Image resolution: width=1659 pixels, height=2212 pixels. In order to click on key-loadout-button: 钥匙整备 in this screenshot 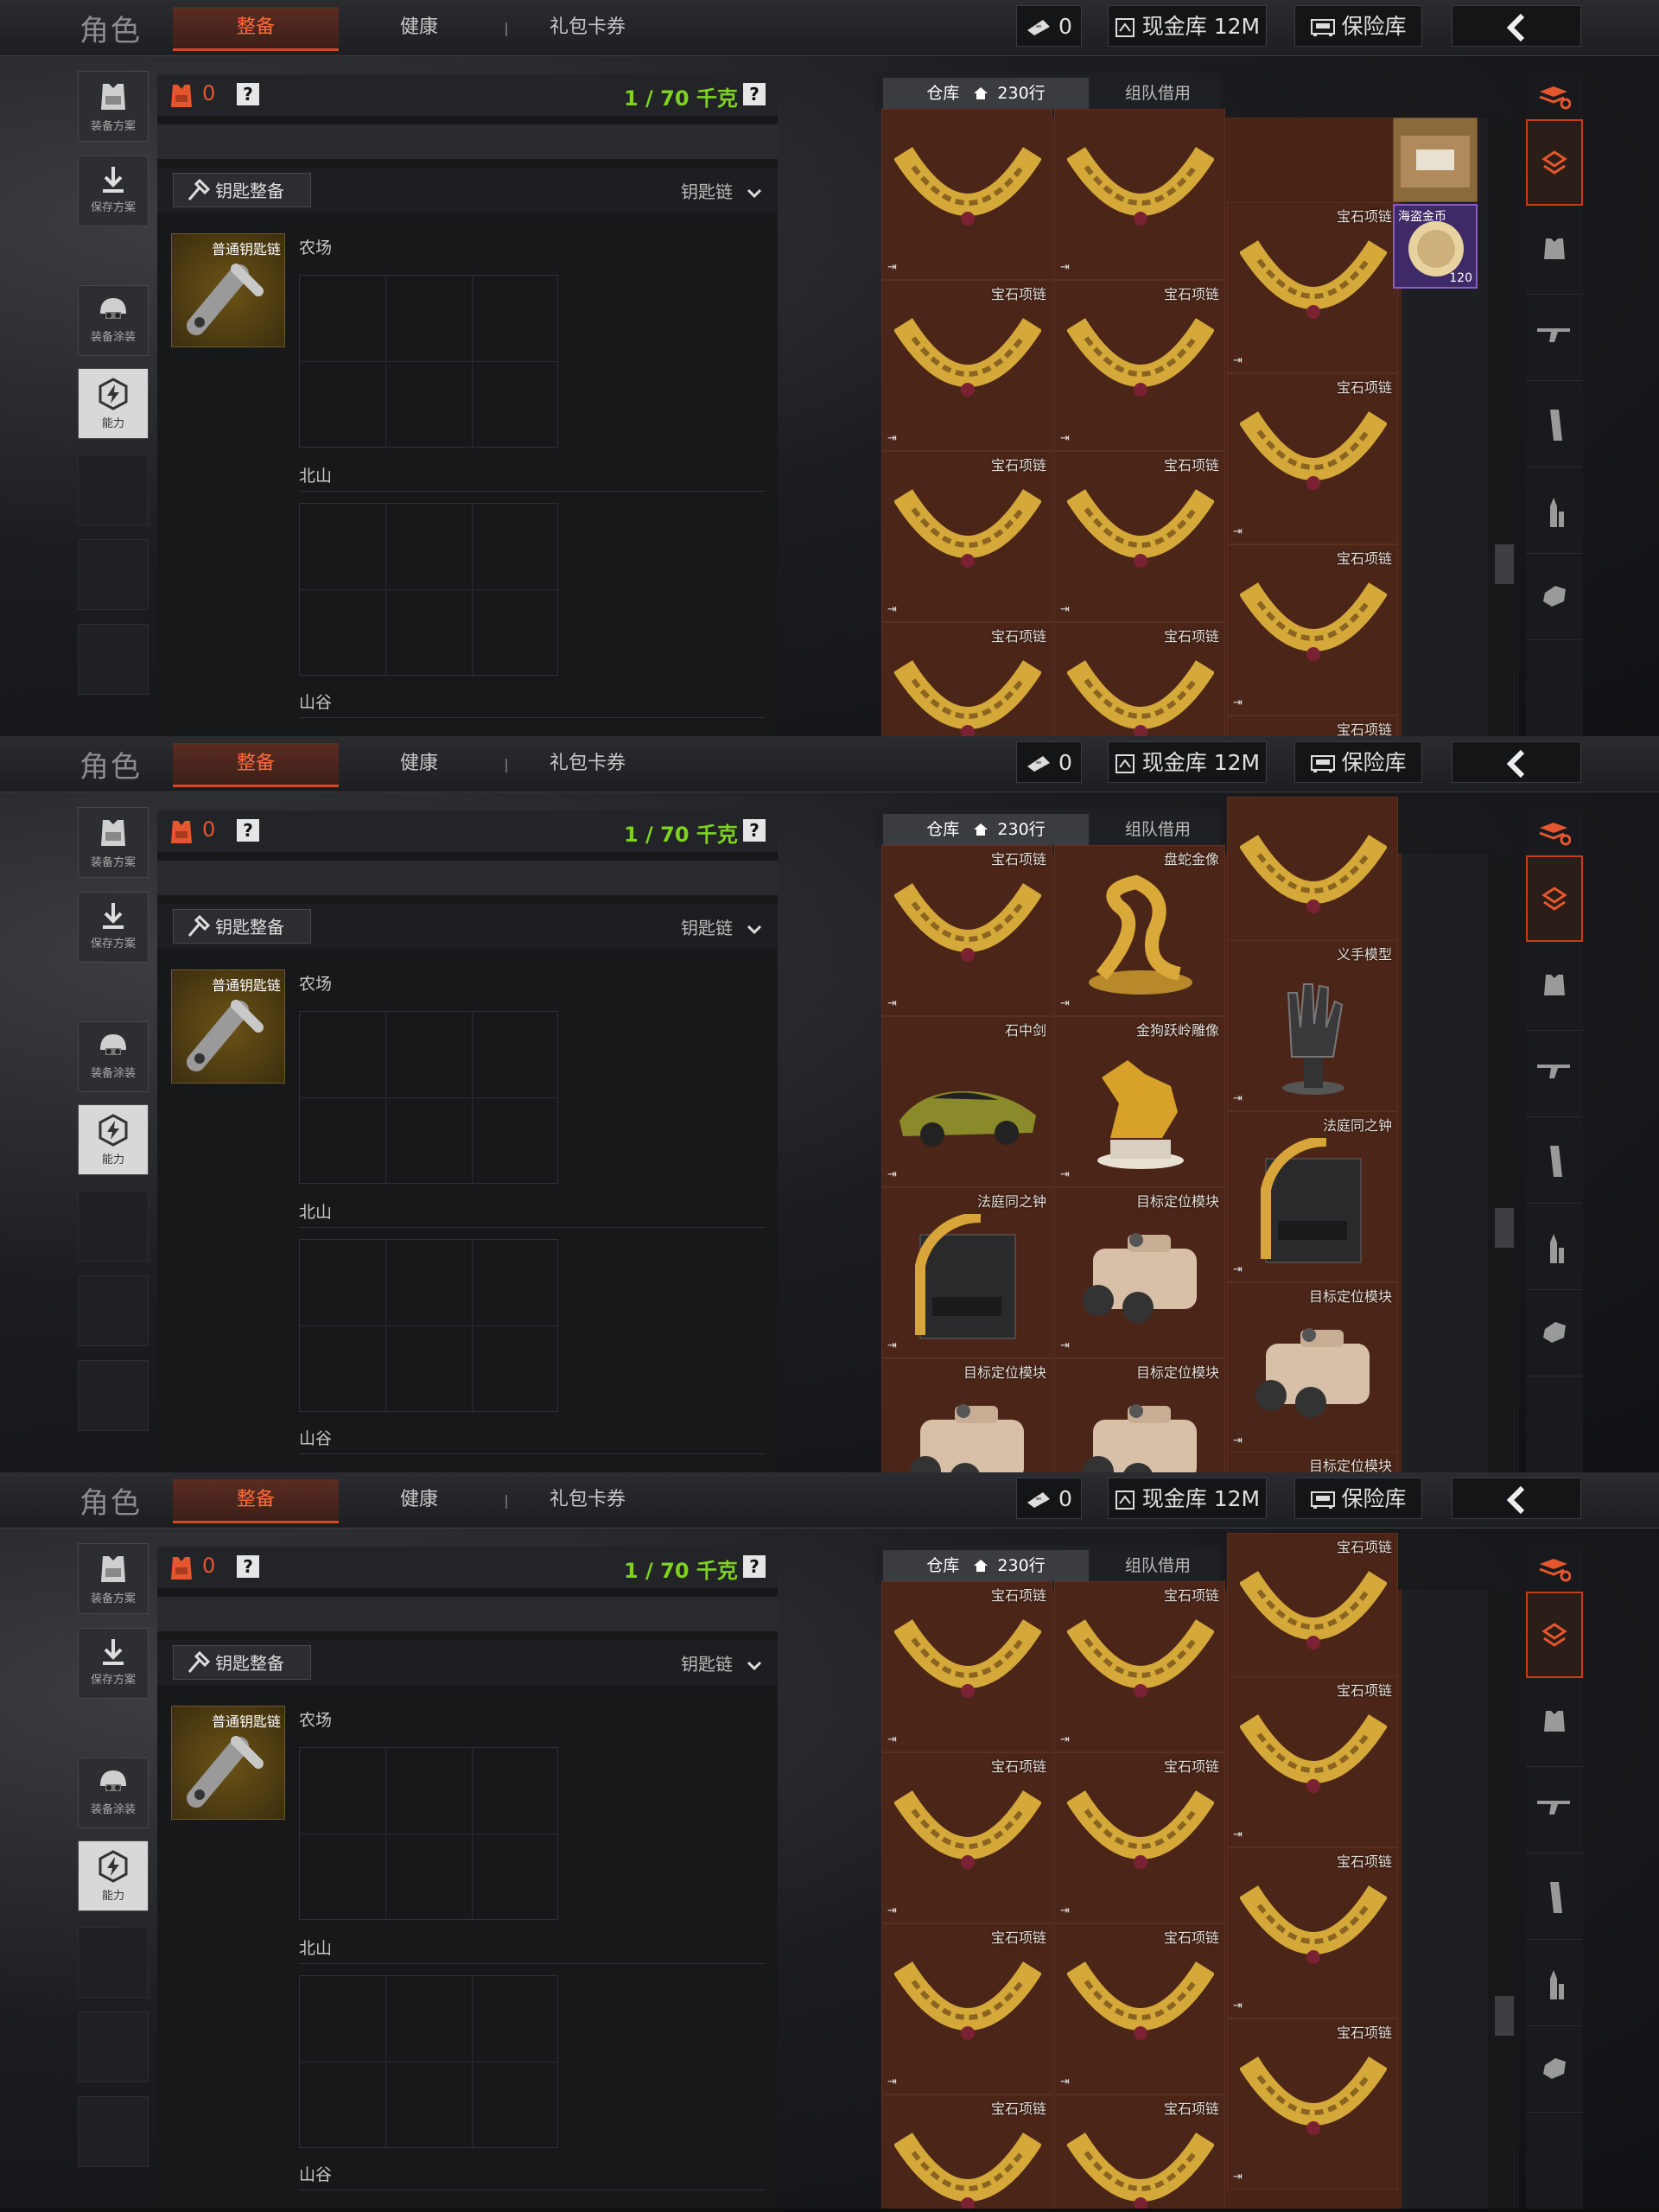, I will do `click(242, 1662)`.